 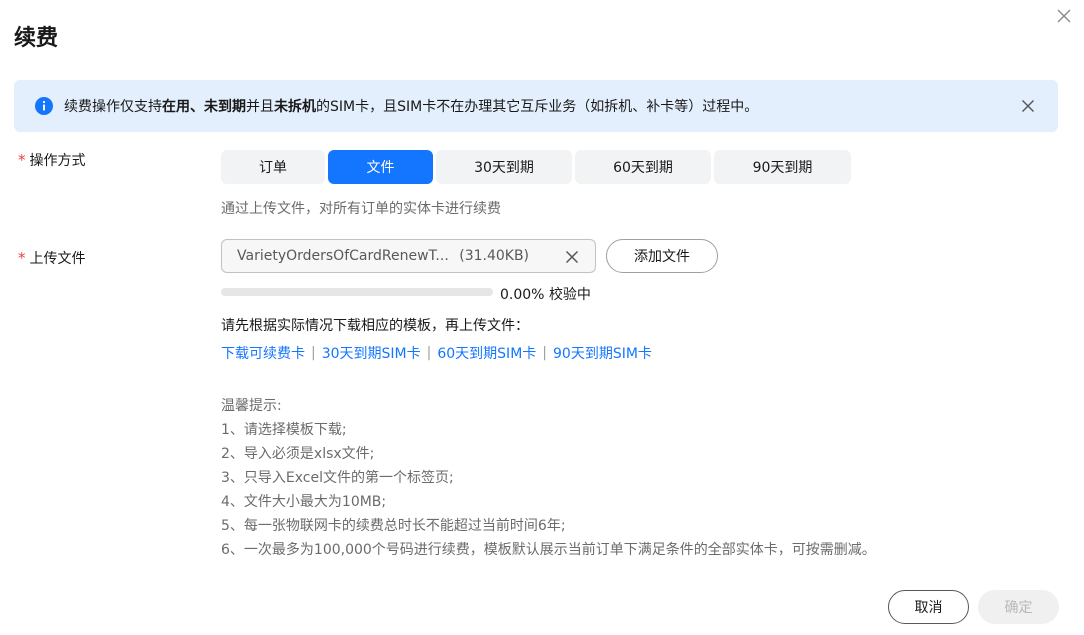 What do you see at coordinates (928, 607) in the screenshot?
I see `cancel-button: 取消` at bounding box center [928, 607].